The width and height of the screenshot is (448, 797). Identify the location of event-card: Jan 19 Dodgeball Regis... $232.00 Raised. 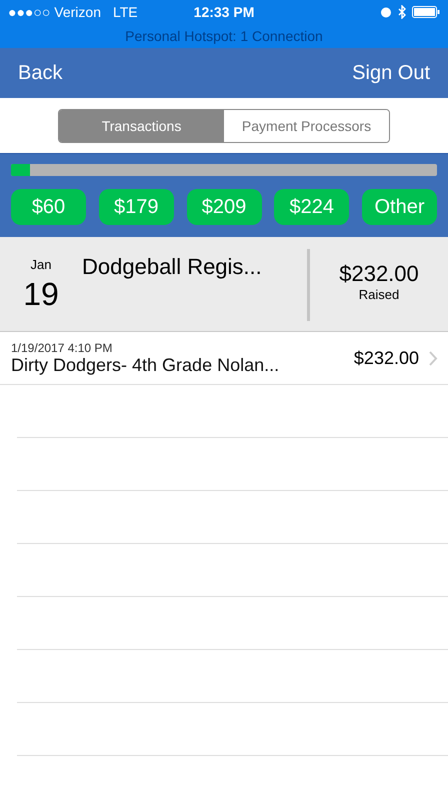
(224, 284).